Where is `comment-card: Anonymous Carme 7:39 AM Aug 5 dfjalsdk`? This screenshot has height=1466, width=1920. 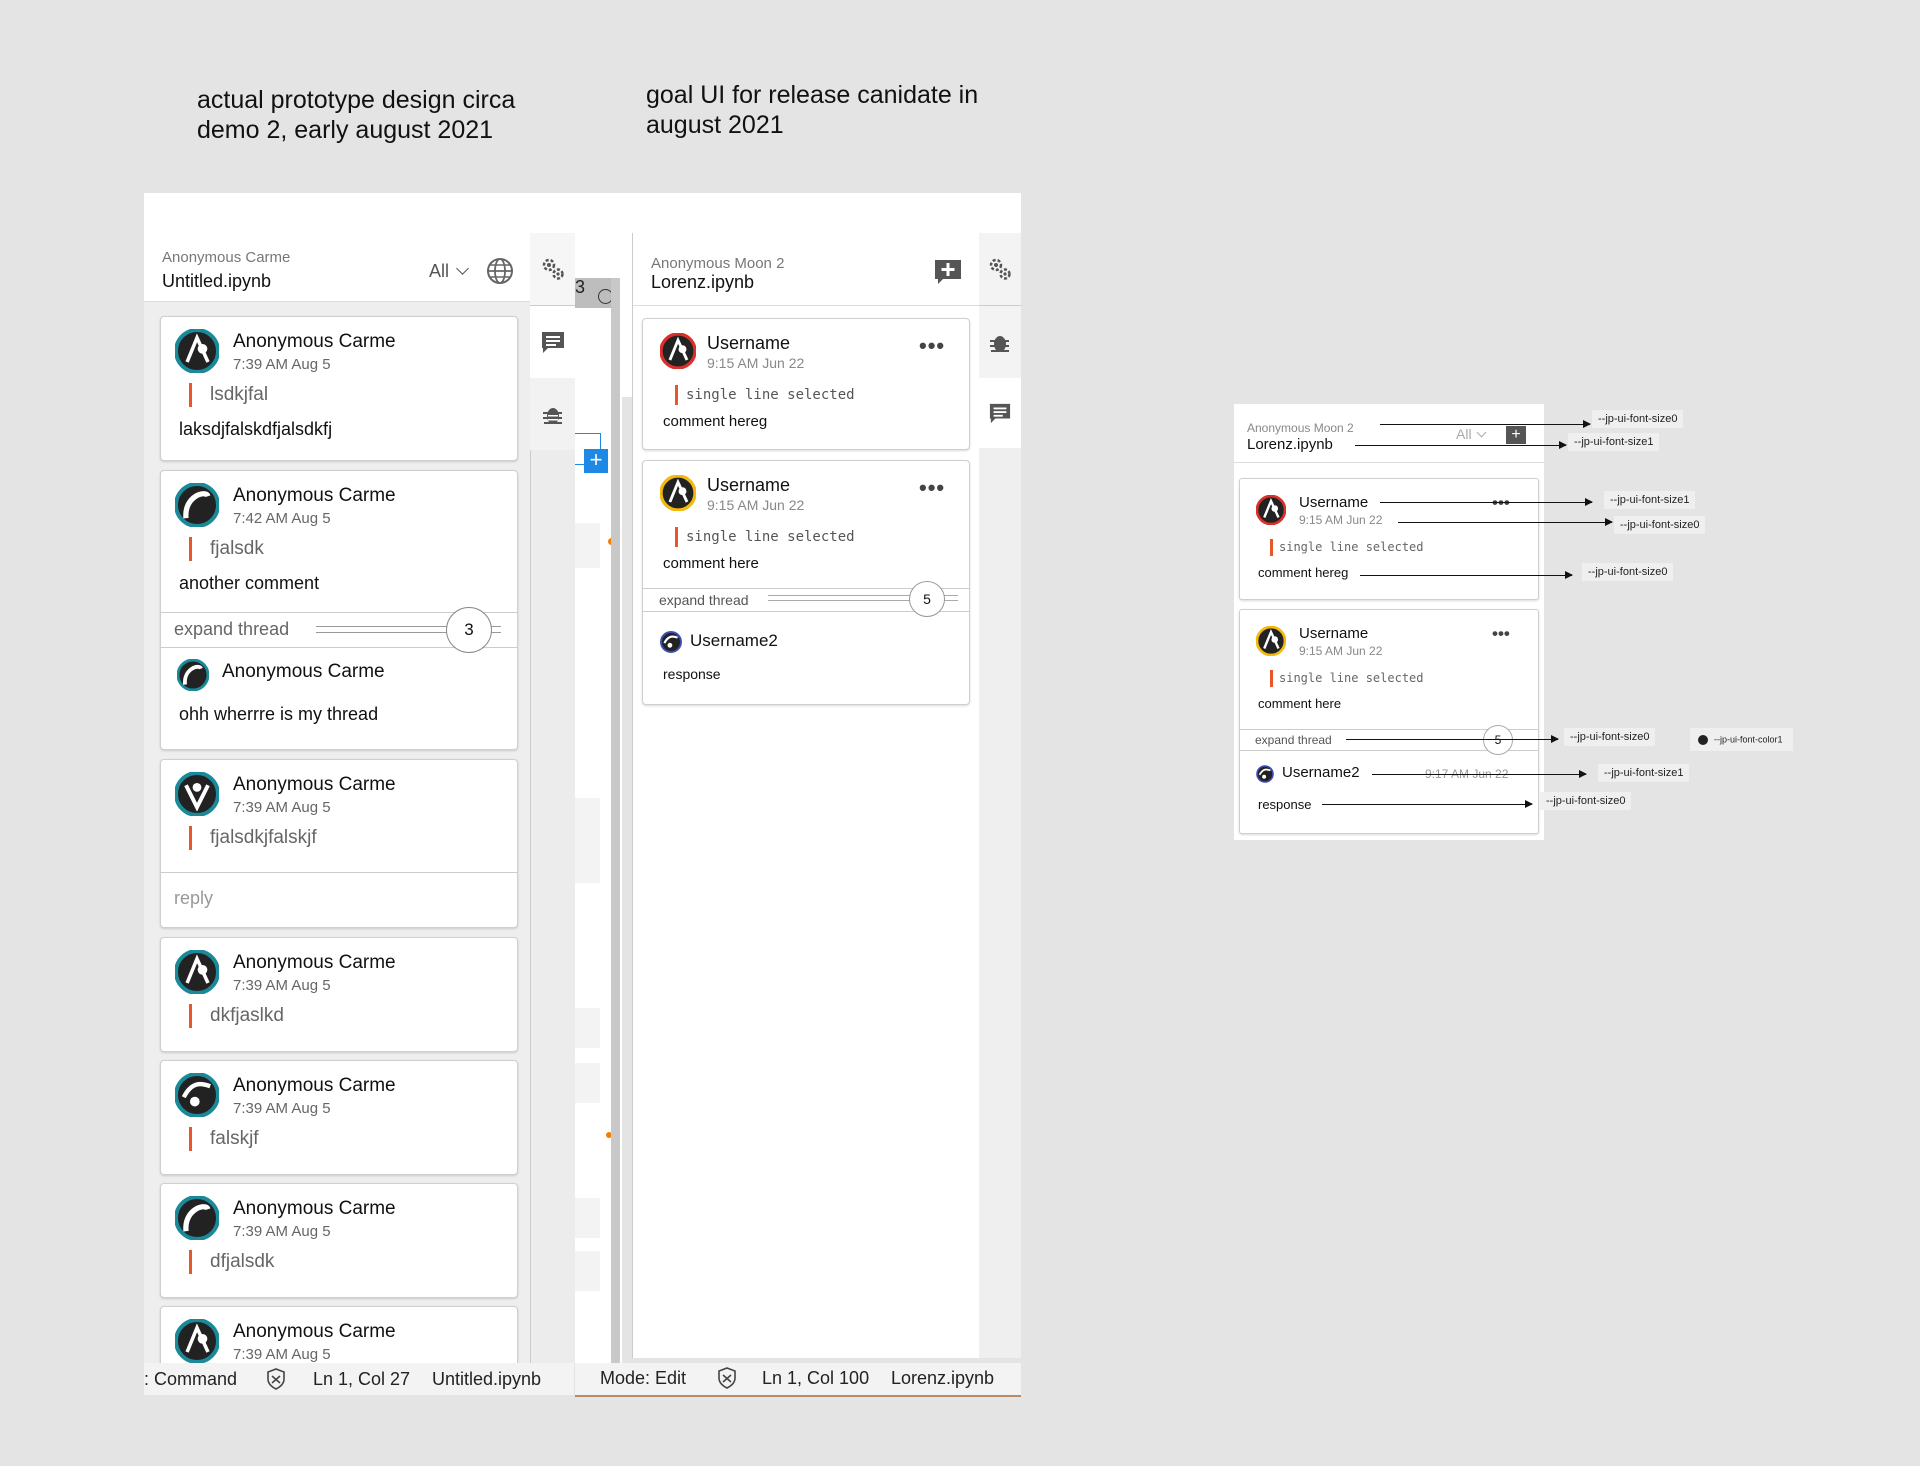
comment-card: Anonymous Carme 7:39 AM Aug 5 dfjalsdk is located at coordinates (339, 1240).